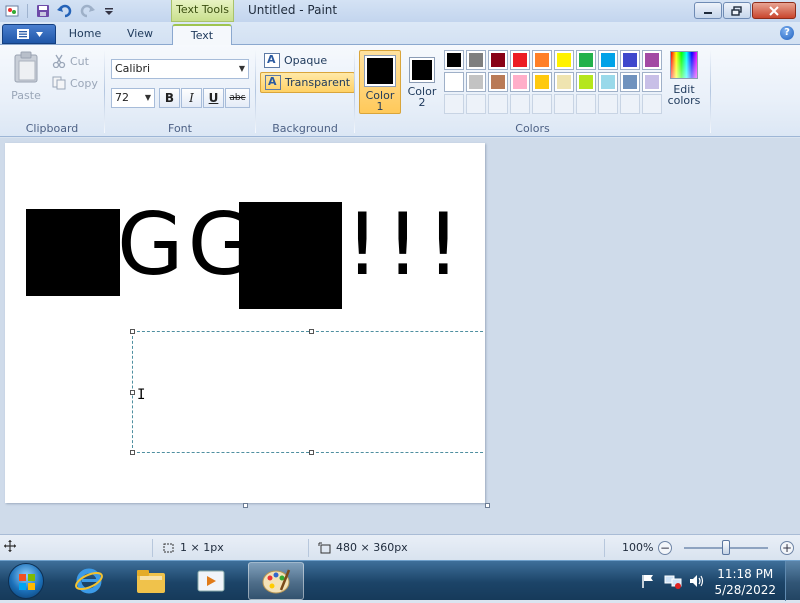 This screenshot has height=603, width=800. What do you see at coordinates (122, 97) in the screenshot?
I see `font-size-value: 72` at bounding box center [122, 97].